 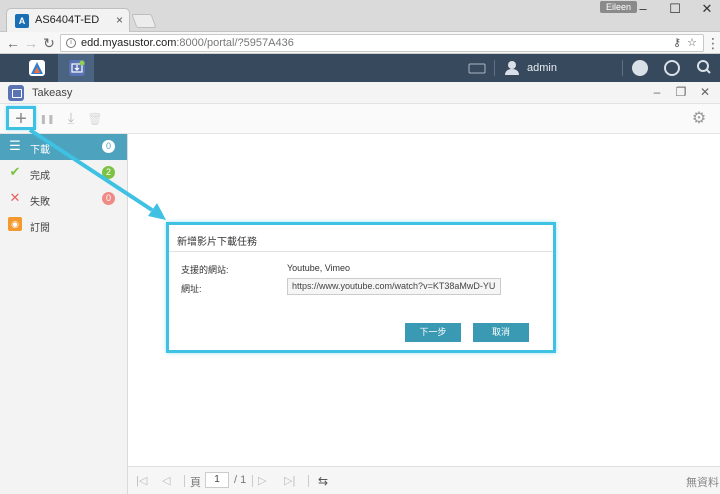 I want to click on count-badge: 2, so click(x=108, y=172).